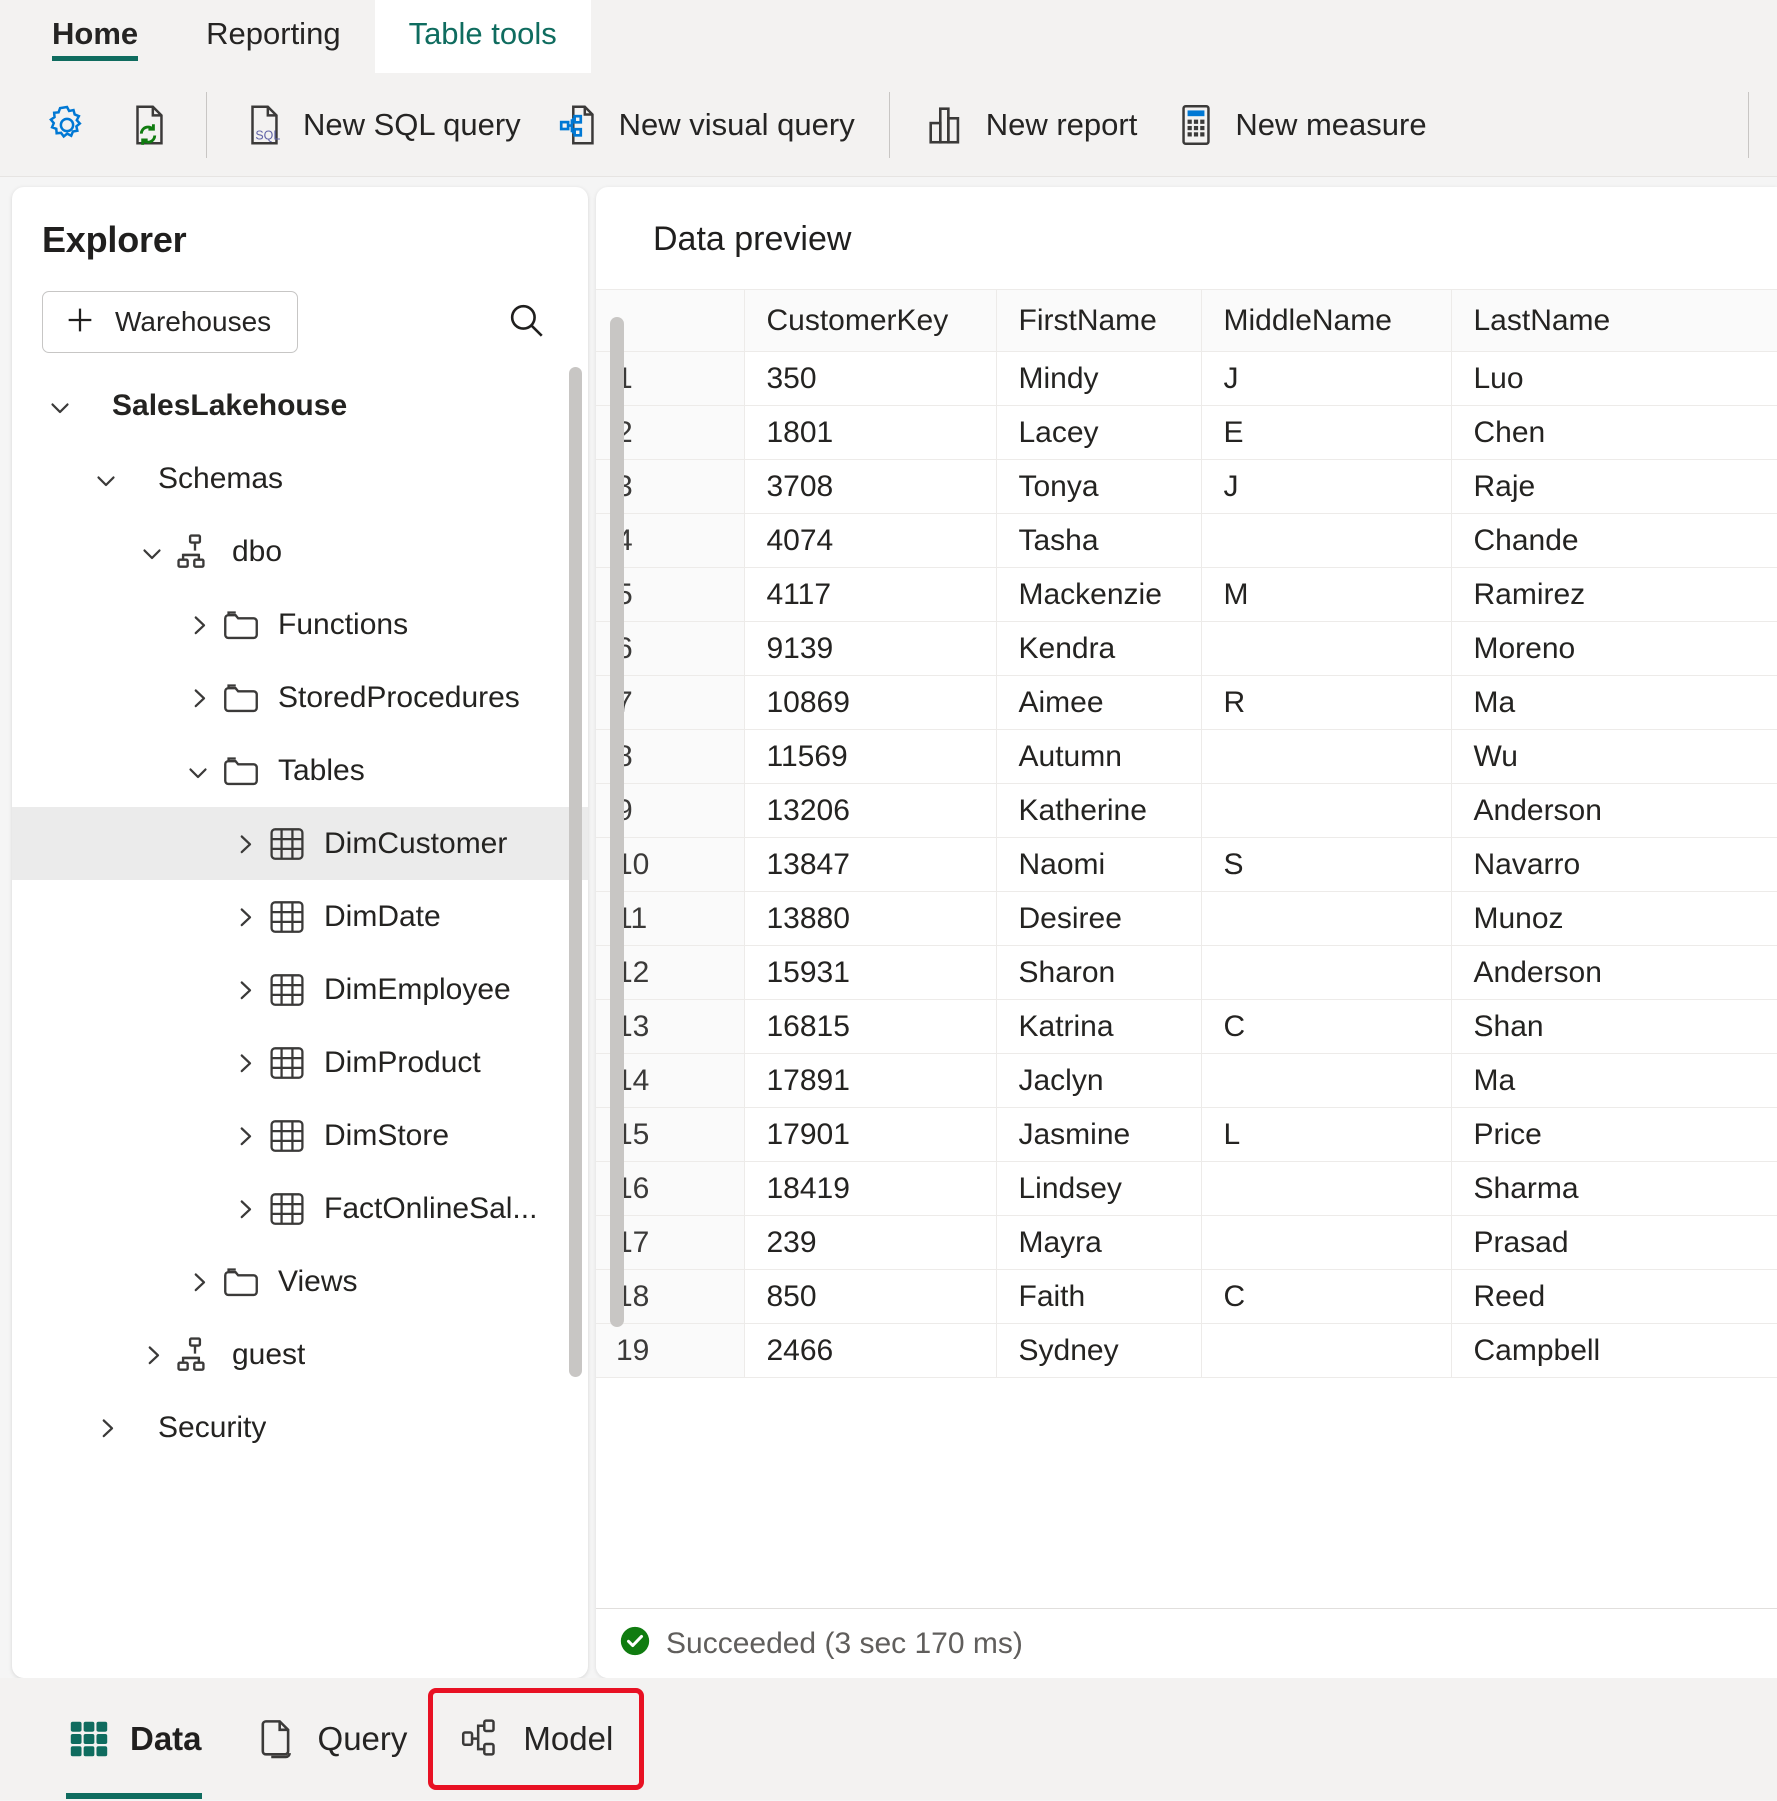 The image size is (1777, 1801). What do you see at coordinates (1186, 972) in the screenshot?
I see `table-row: 12 15931 Sharon Anderson` at bounding box center [1186, 972].